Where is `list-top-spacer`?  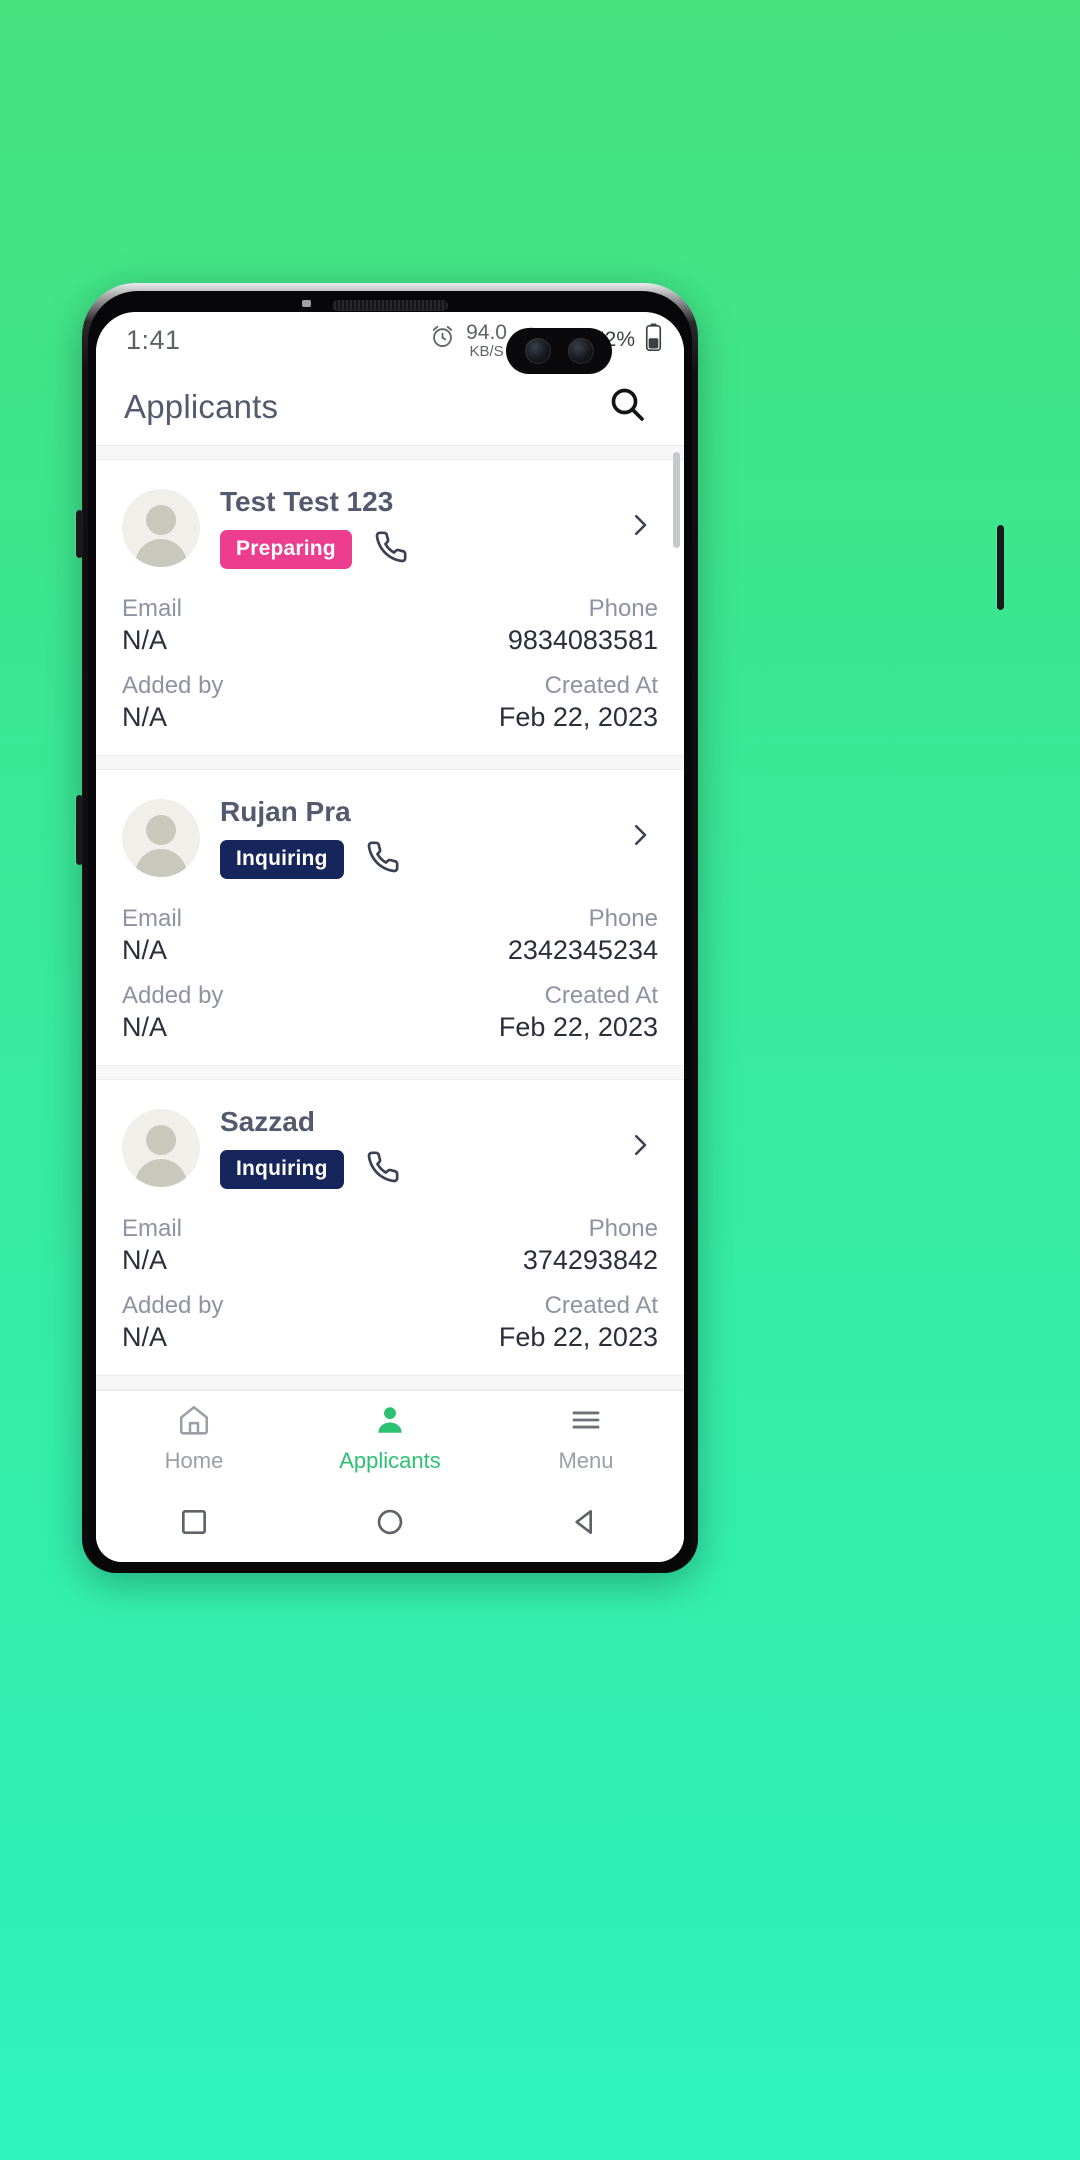
list-top-spacer is located at coordinates (390, 453).